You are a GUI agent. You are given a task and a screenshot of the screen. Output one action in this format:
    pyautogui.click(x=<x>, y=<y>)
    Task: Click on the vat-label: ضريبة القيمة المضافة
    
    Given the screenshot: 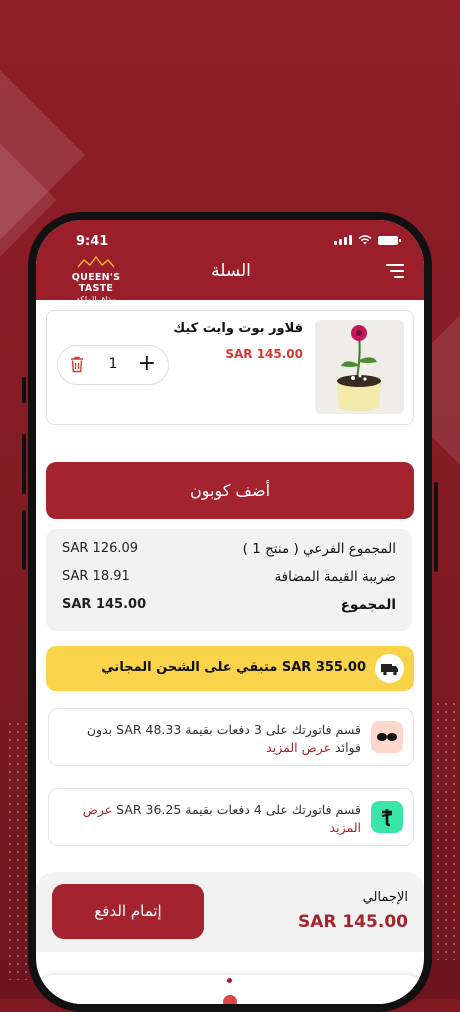 What is the action you would take?
    pyautogui.click(x=335, y=577)
    